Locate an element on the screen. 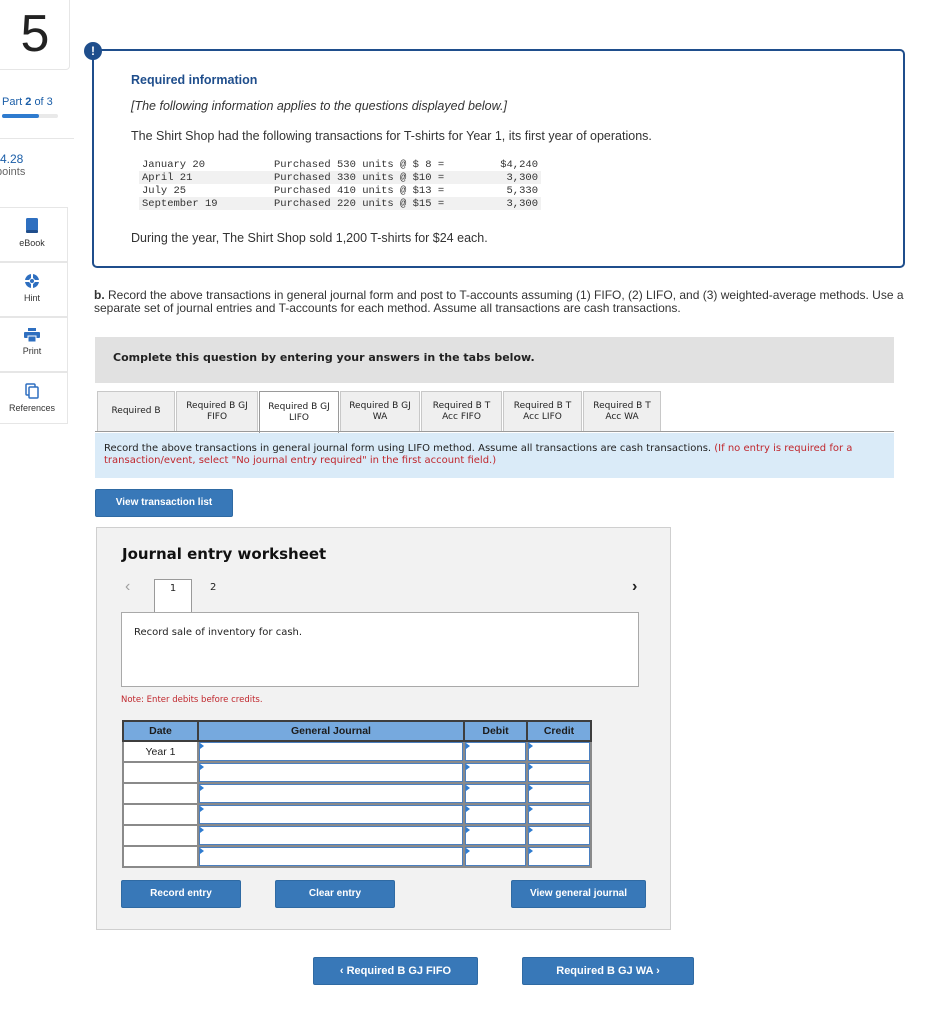  record-entry-button: Record entry is located at coordinates (181, 894).